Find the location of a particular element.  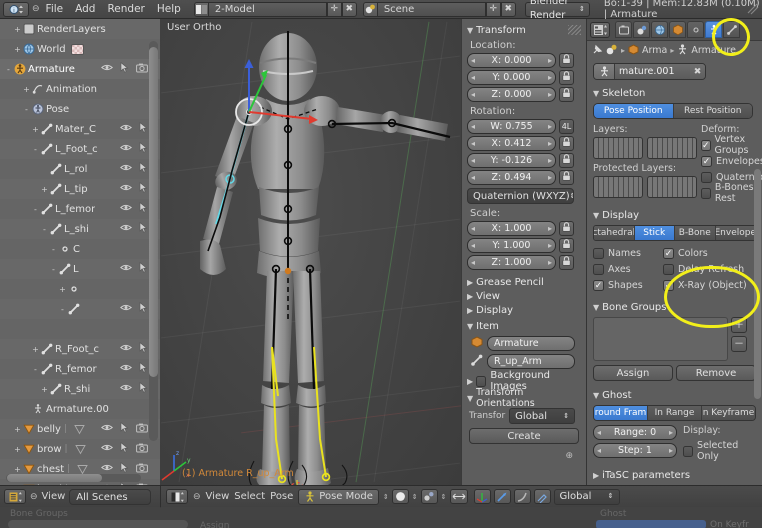

outliner-item-label: brow is located at coordinates (49, 449).